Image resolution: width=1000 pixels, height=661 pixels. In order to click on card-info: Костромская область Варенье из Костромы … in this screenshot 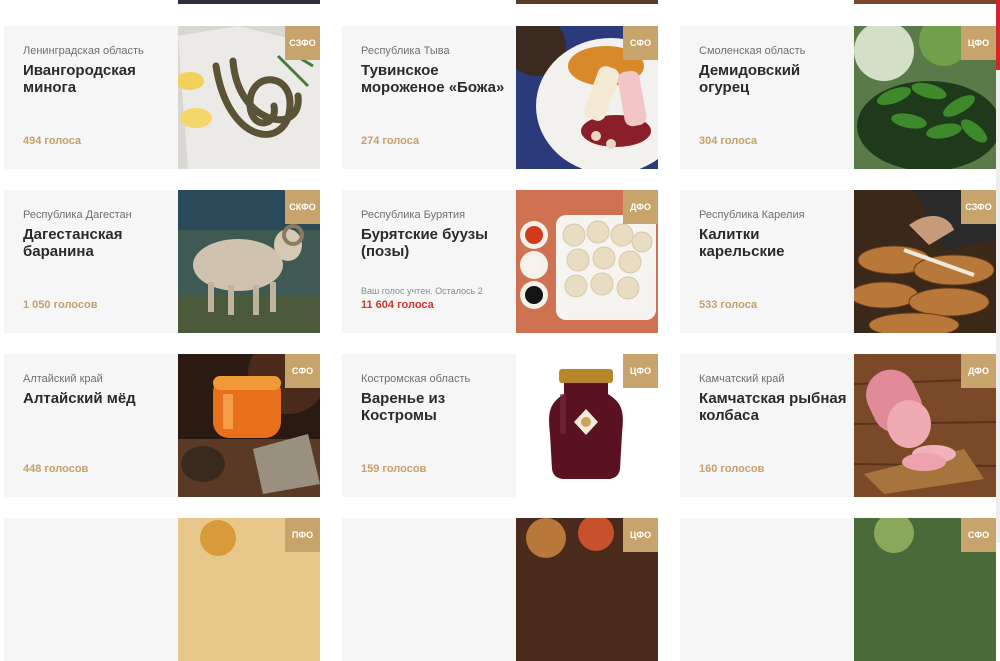, I will do `click(429, 425)`.